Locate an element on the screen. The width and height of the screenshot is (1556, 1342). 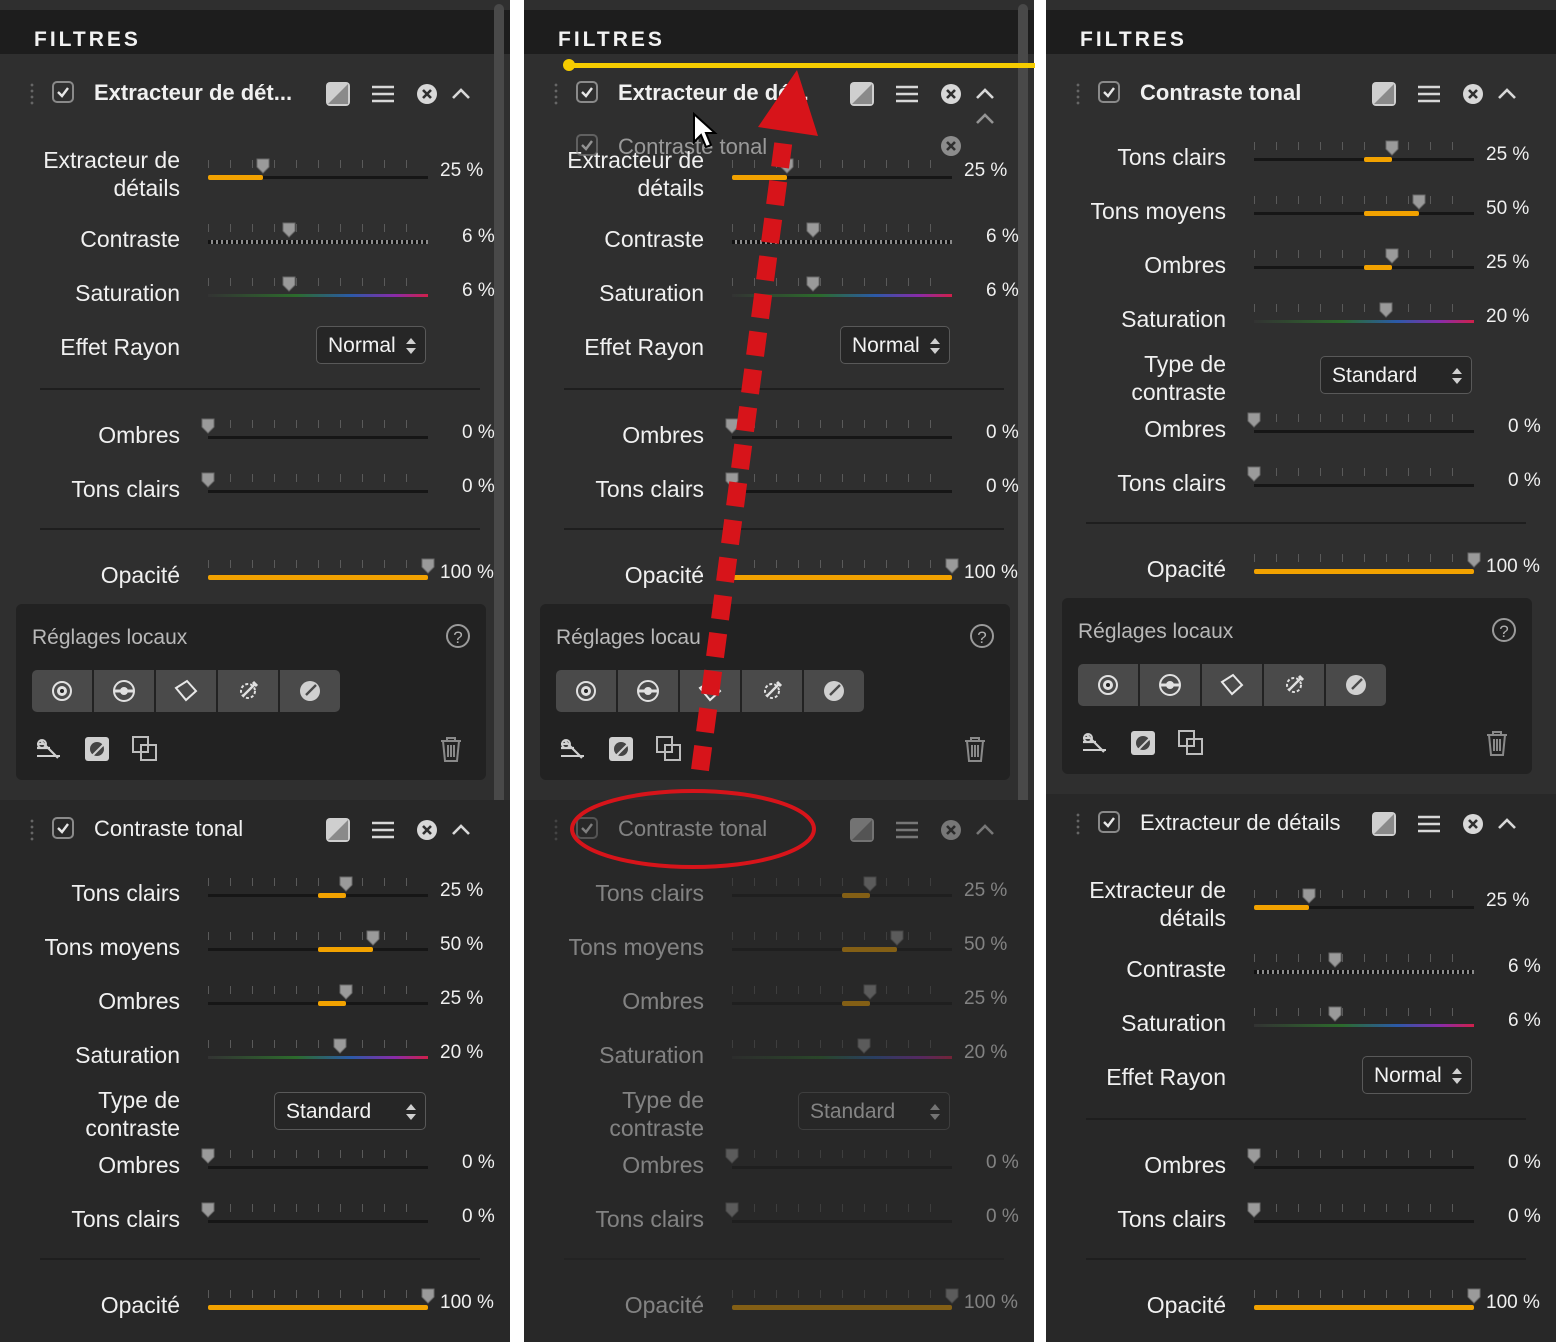
param-row: Ombres 0 % is located at coordinates (1296, 429).